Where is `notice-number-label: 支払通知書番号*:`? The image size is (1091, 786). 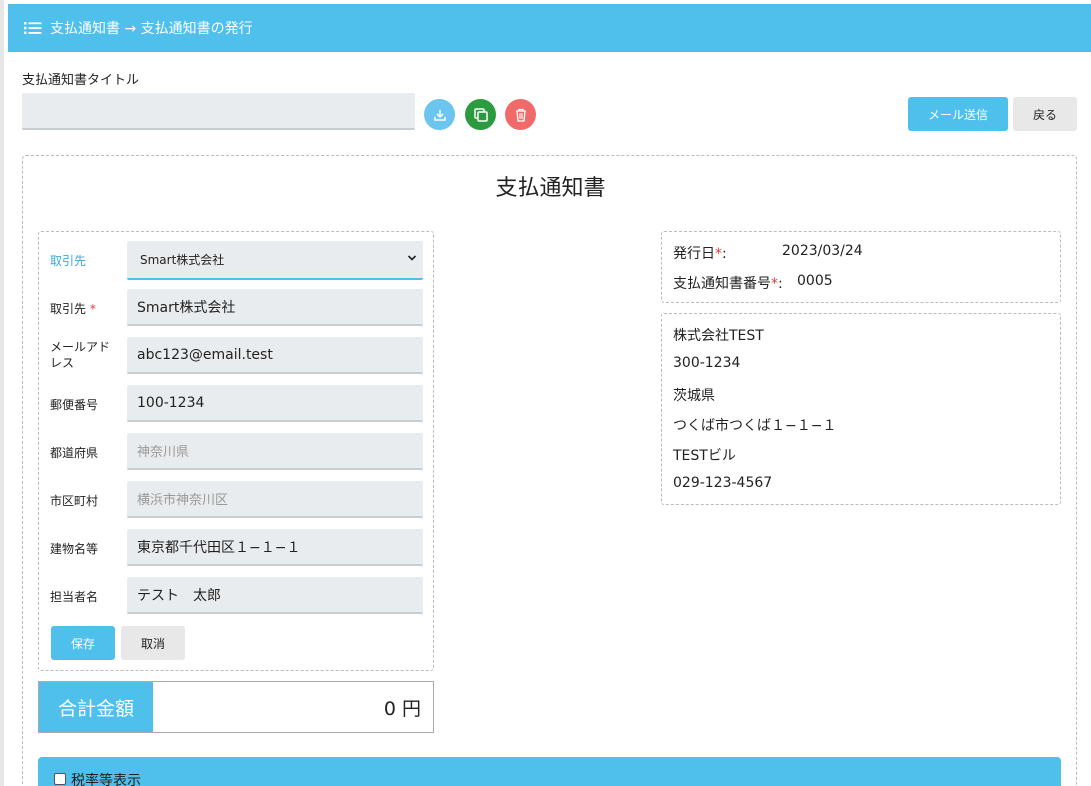
notice-number-label: 支払通知書番号*: is located at coordinates (728, 284).